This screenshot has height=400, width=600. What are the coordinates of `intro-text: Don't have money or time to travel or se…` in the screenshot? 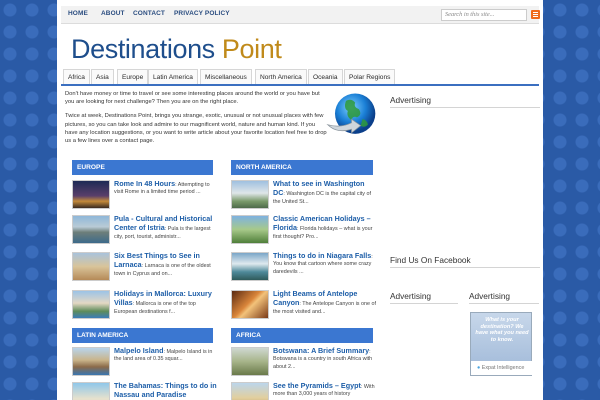 It's located at (196, 120).